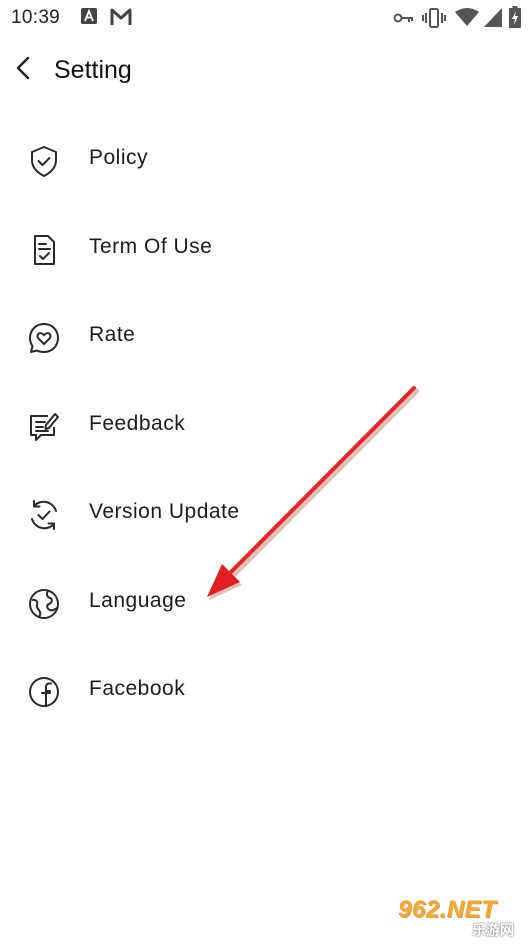 The height and width of the screenshot is (945, 532). I want to click on back-button, so click(24, 70).